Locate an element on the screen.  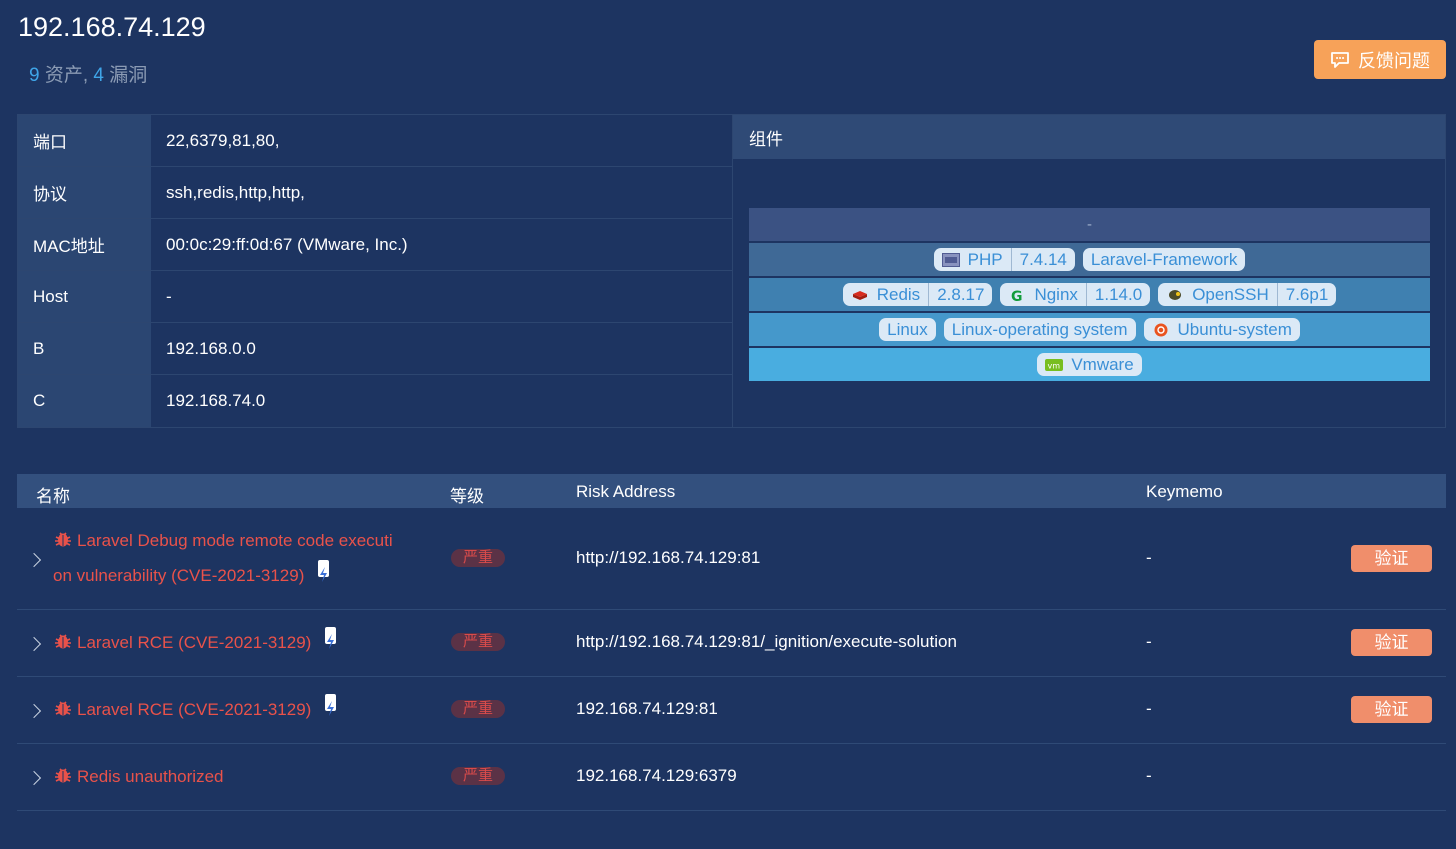
component-name: Nginx is located at coordinates (1056, 294).